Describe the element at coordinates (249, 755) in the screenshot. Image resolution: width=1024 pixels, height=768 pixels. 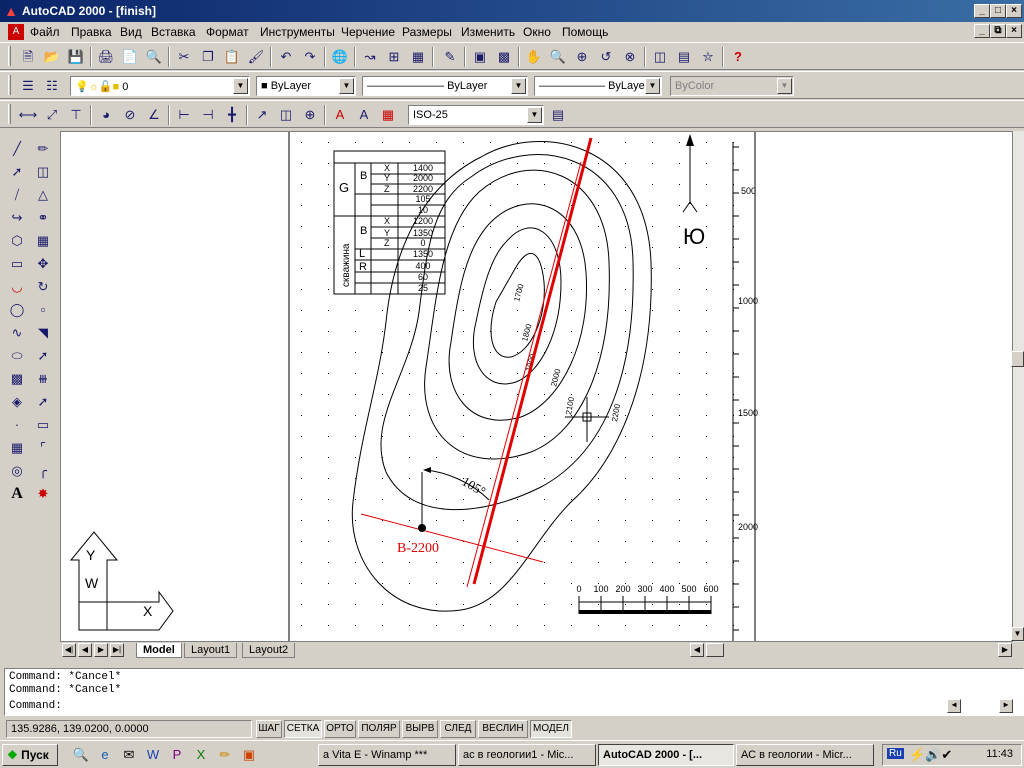
I see `powerpoint-icon: ▣` at that location.